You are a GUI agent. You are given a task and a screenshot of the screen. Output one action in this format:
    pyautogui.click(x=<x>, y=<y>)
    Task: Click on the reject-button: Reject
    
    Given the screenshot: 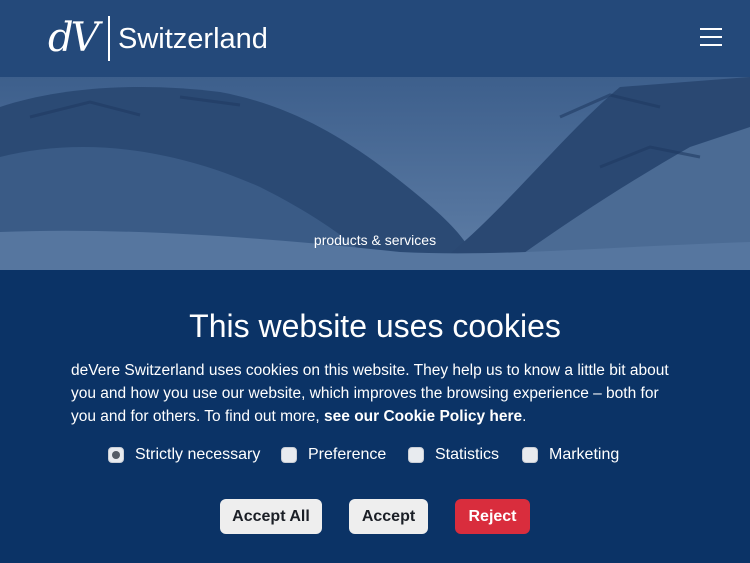 What is the action you would take?
    pyautogui.click(x=492, y=516)
    